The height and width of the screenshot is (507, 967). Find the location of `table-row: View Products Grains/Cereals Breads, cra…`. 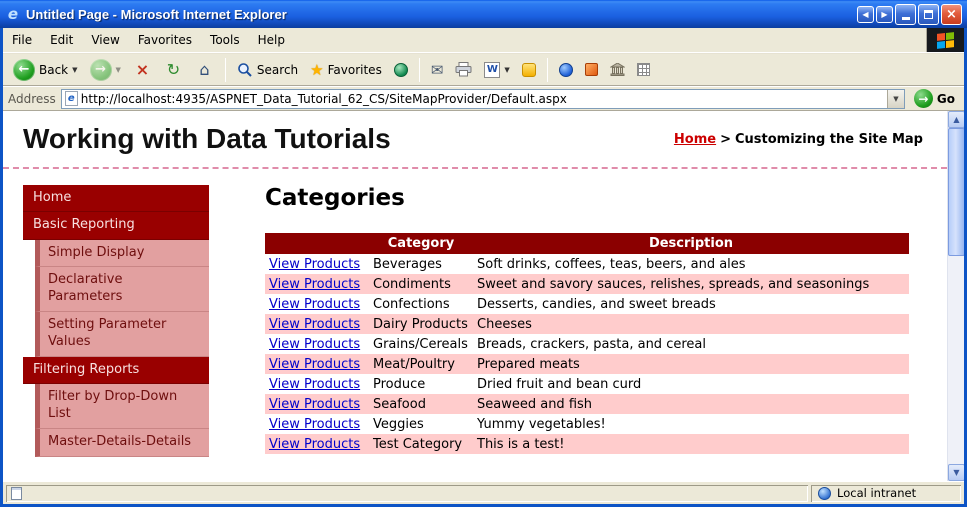

table-row: View Products Grains/Cereals Breads, cra… is located at coordinates (587, 344).